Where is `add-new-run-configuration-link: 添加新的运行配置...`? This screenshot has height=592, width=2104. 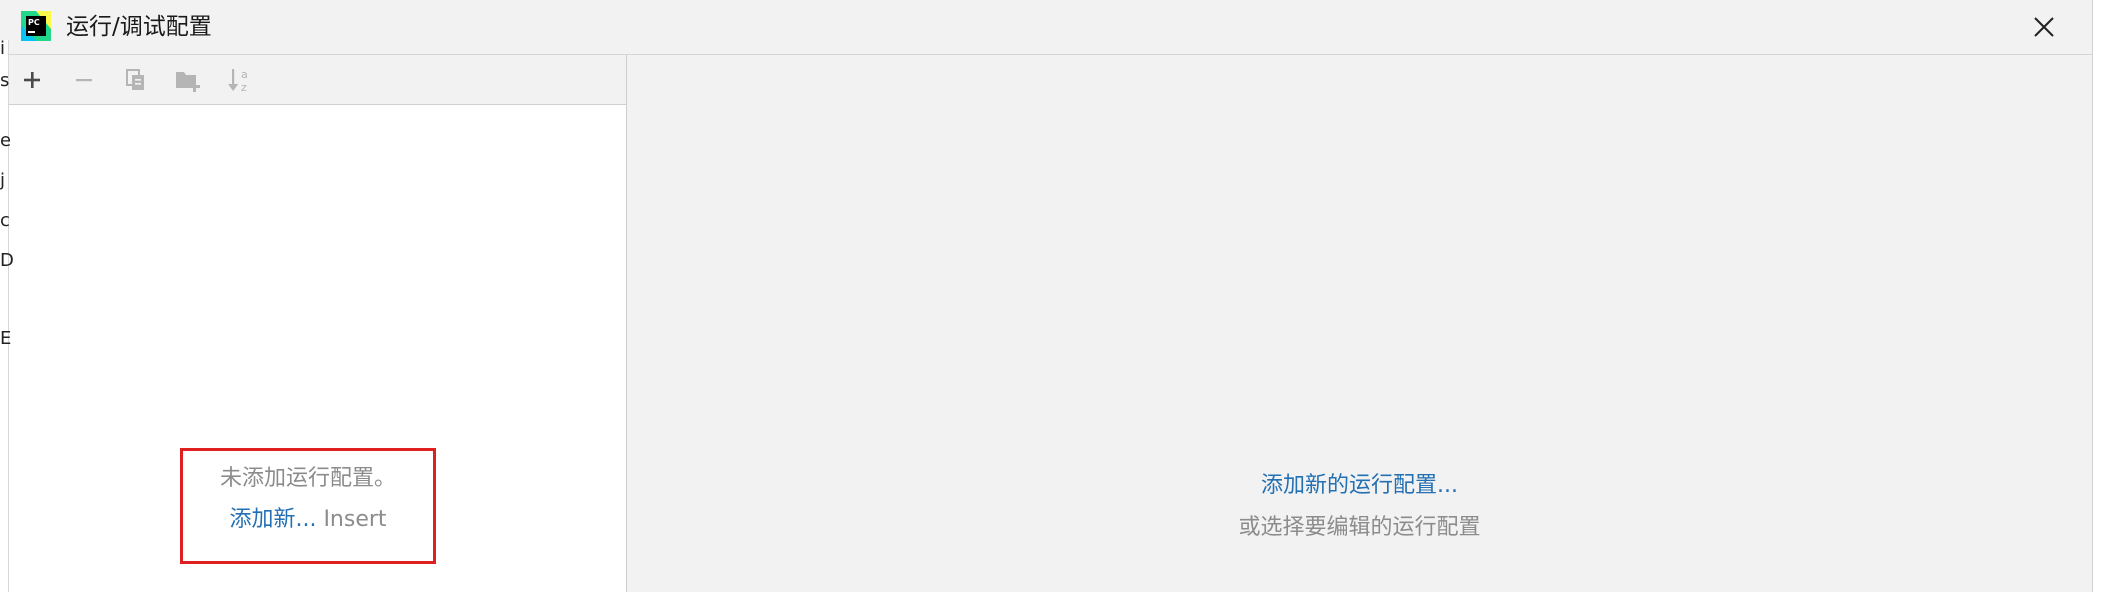
add-new-run-configuration-link: 添加新的运行配置... is located at coordinates (1359, 485).